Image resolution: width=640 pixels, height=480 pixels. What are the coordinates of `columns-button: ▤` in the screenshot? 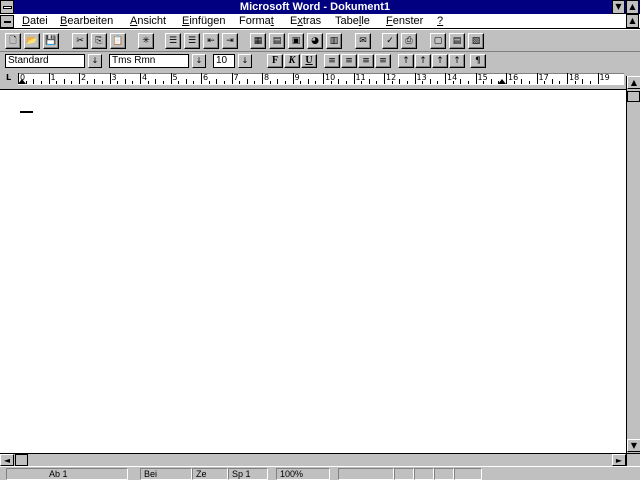 It's located at (277, 41).